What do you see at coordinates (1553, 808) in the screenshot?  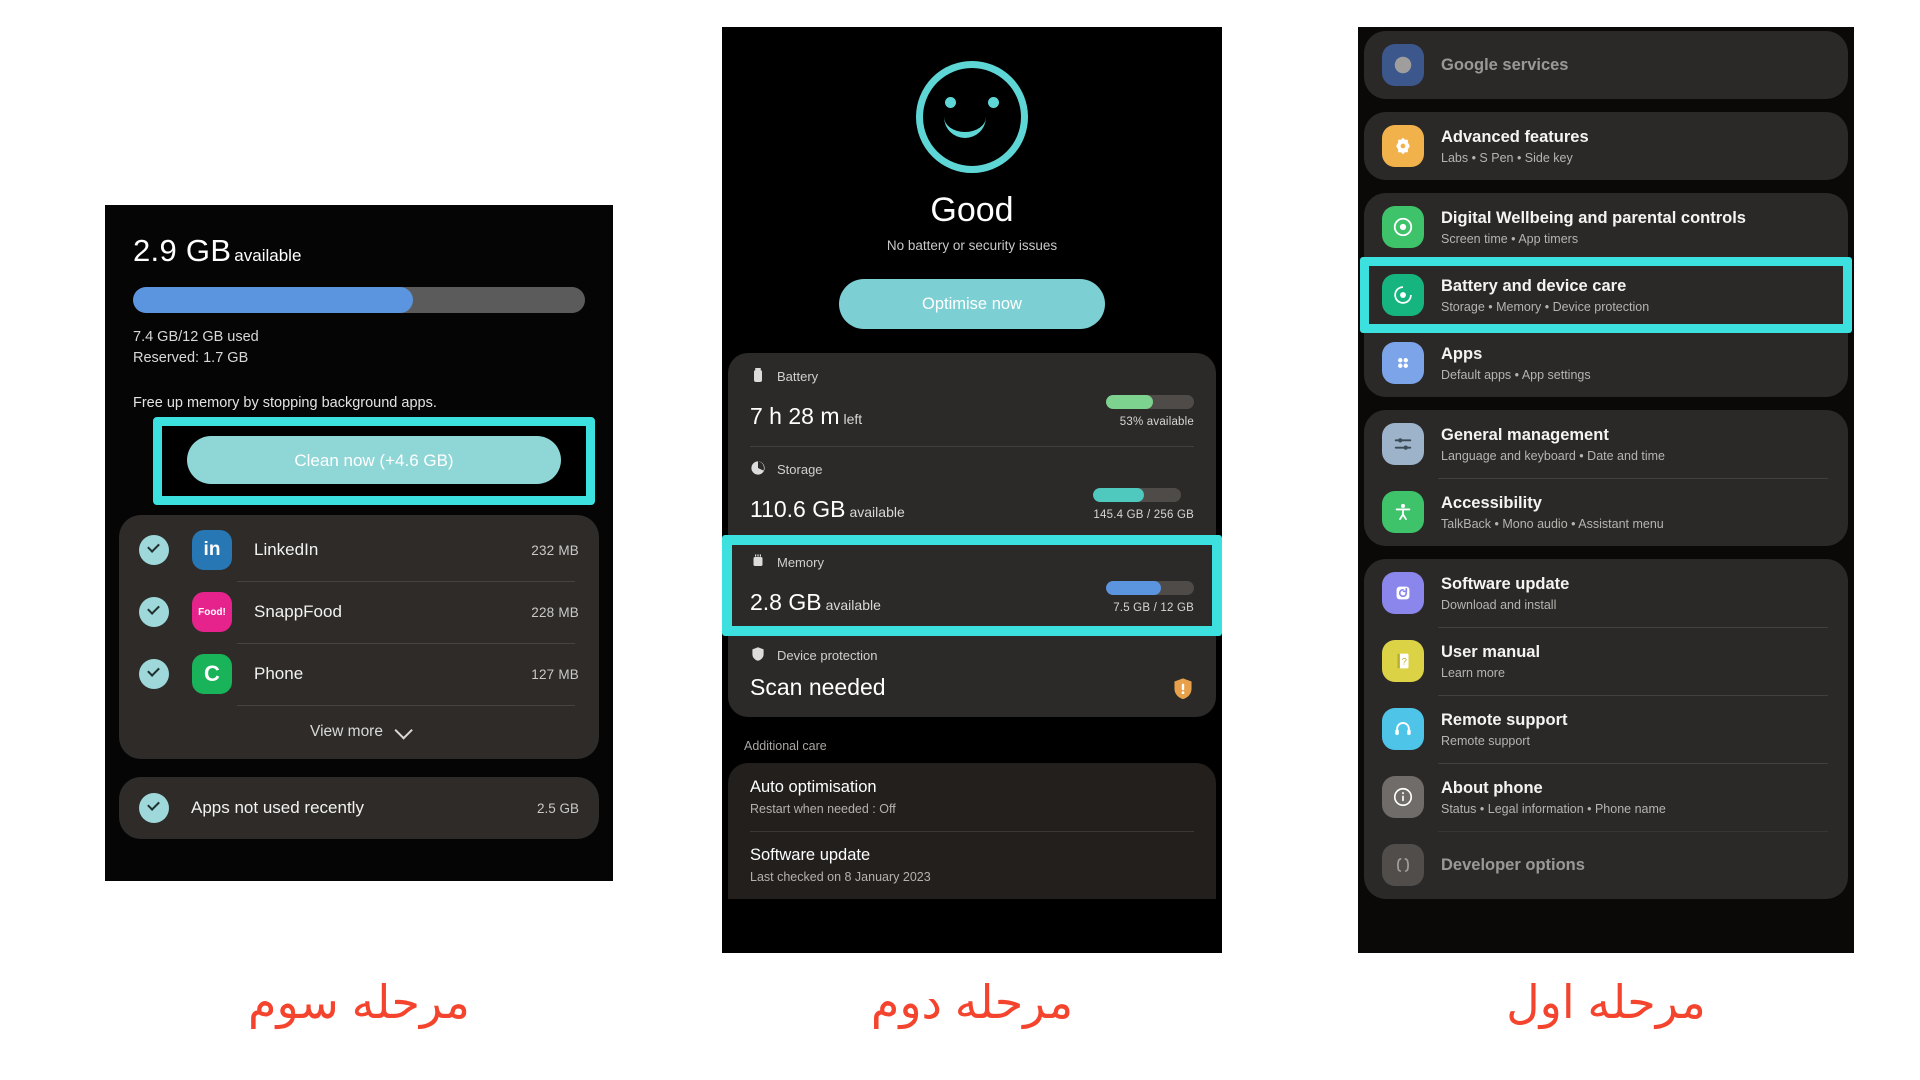 I see `settings-item-subtitle: Status • Legal information • Phone name` at bounding box center [1553, 808].